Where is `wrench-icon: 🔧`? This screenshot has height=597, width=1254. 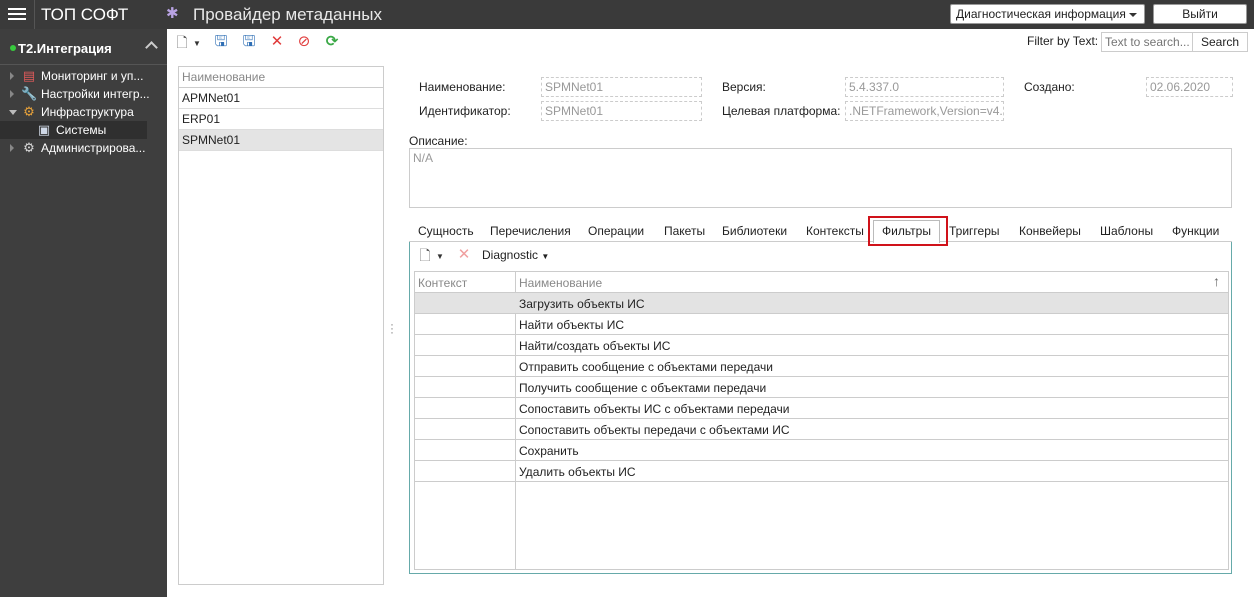
wrench-icon: 🔧 is located at coordinates (29, 93).